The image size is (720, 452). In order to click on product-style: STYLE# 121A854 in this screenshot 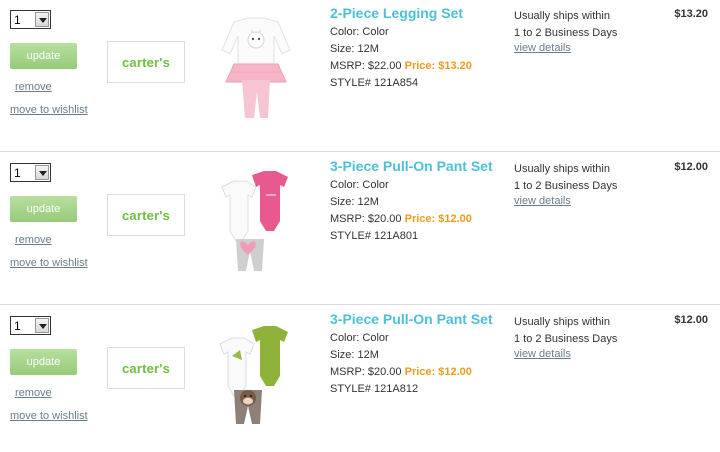, I will do `click(374, 83)`.